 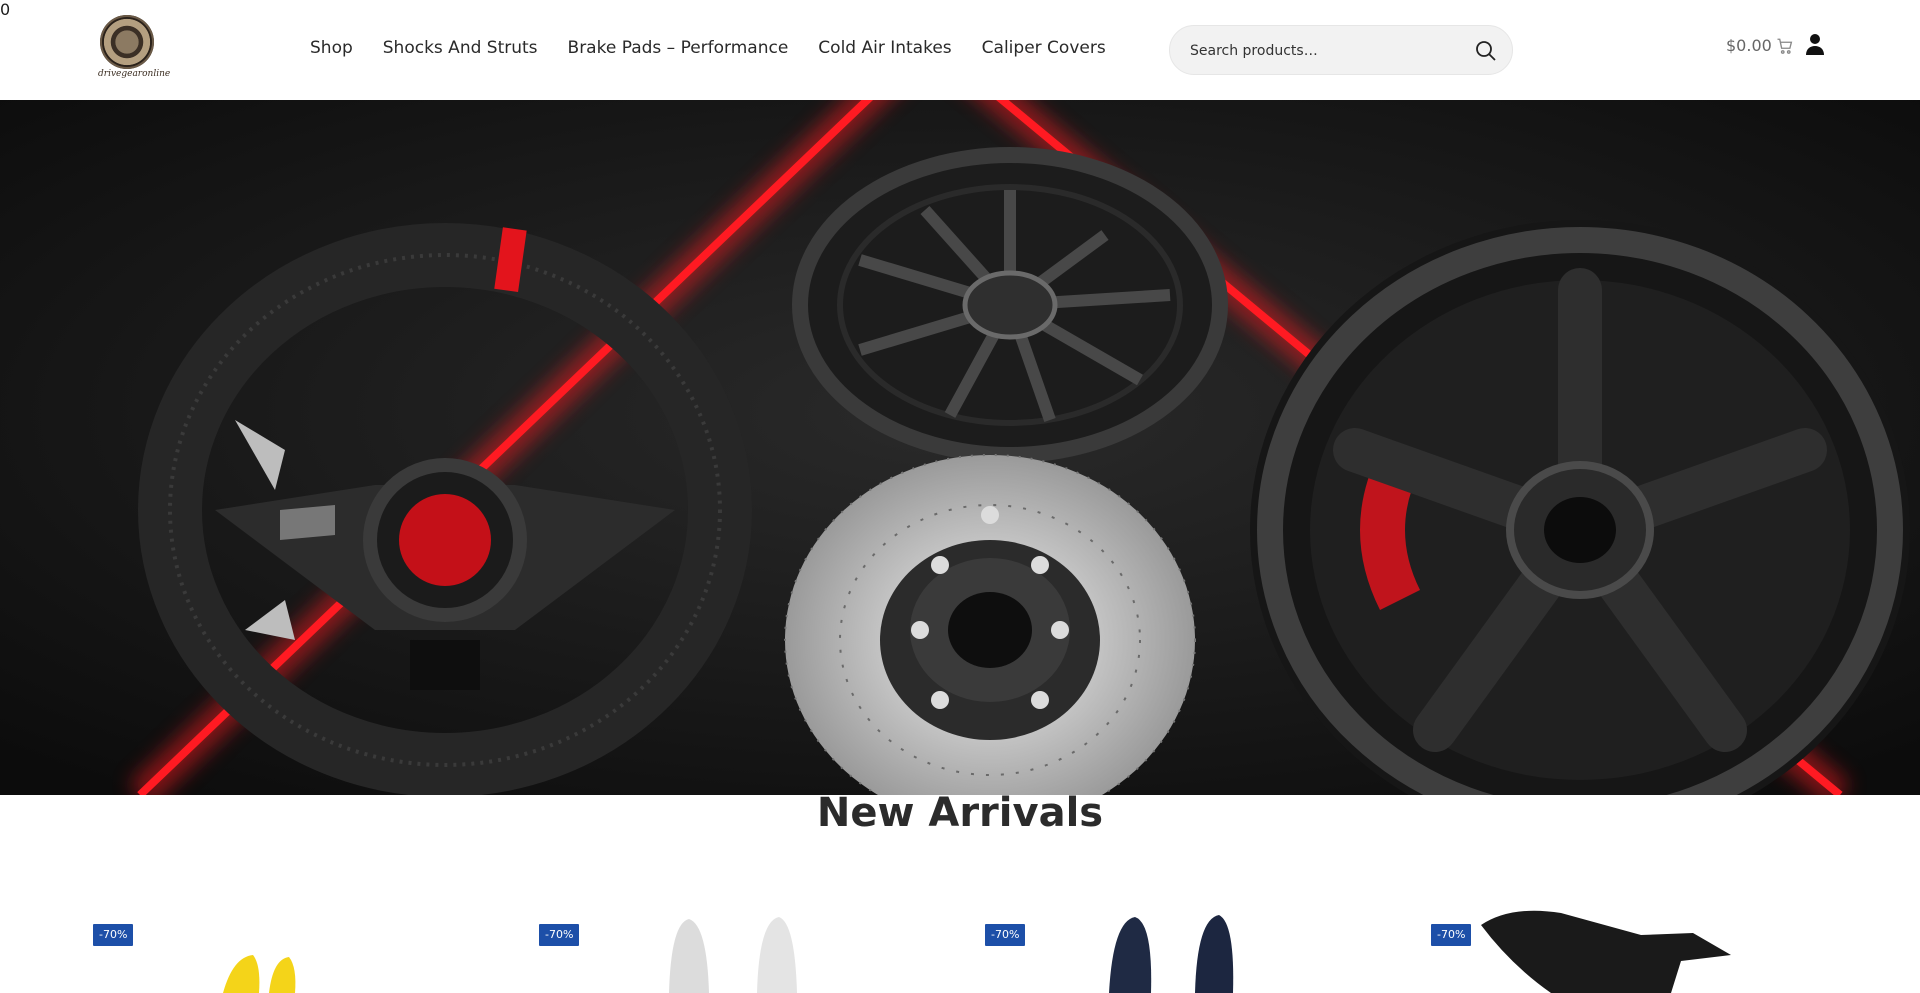 What do you see at coordinates (127, 42) in the screenshot?
I see `logo-emblem` at bounding box center [127, 42].